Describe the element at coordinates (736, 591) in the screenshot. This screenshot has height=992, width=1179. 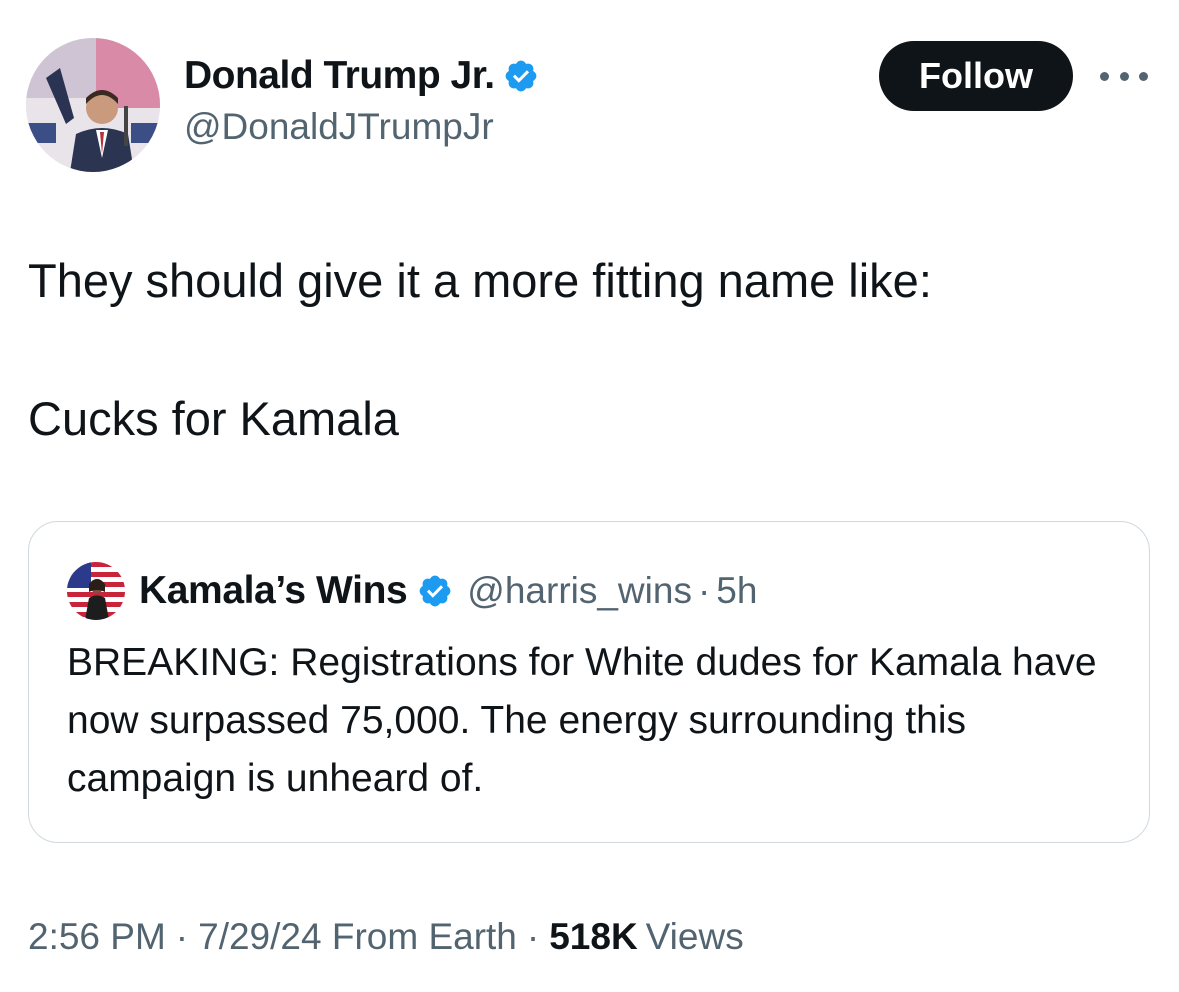
I see `quoted-tweet-time: 5h` at that location.